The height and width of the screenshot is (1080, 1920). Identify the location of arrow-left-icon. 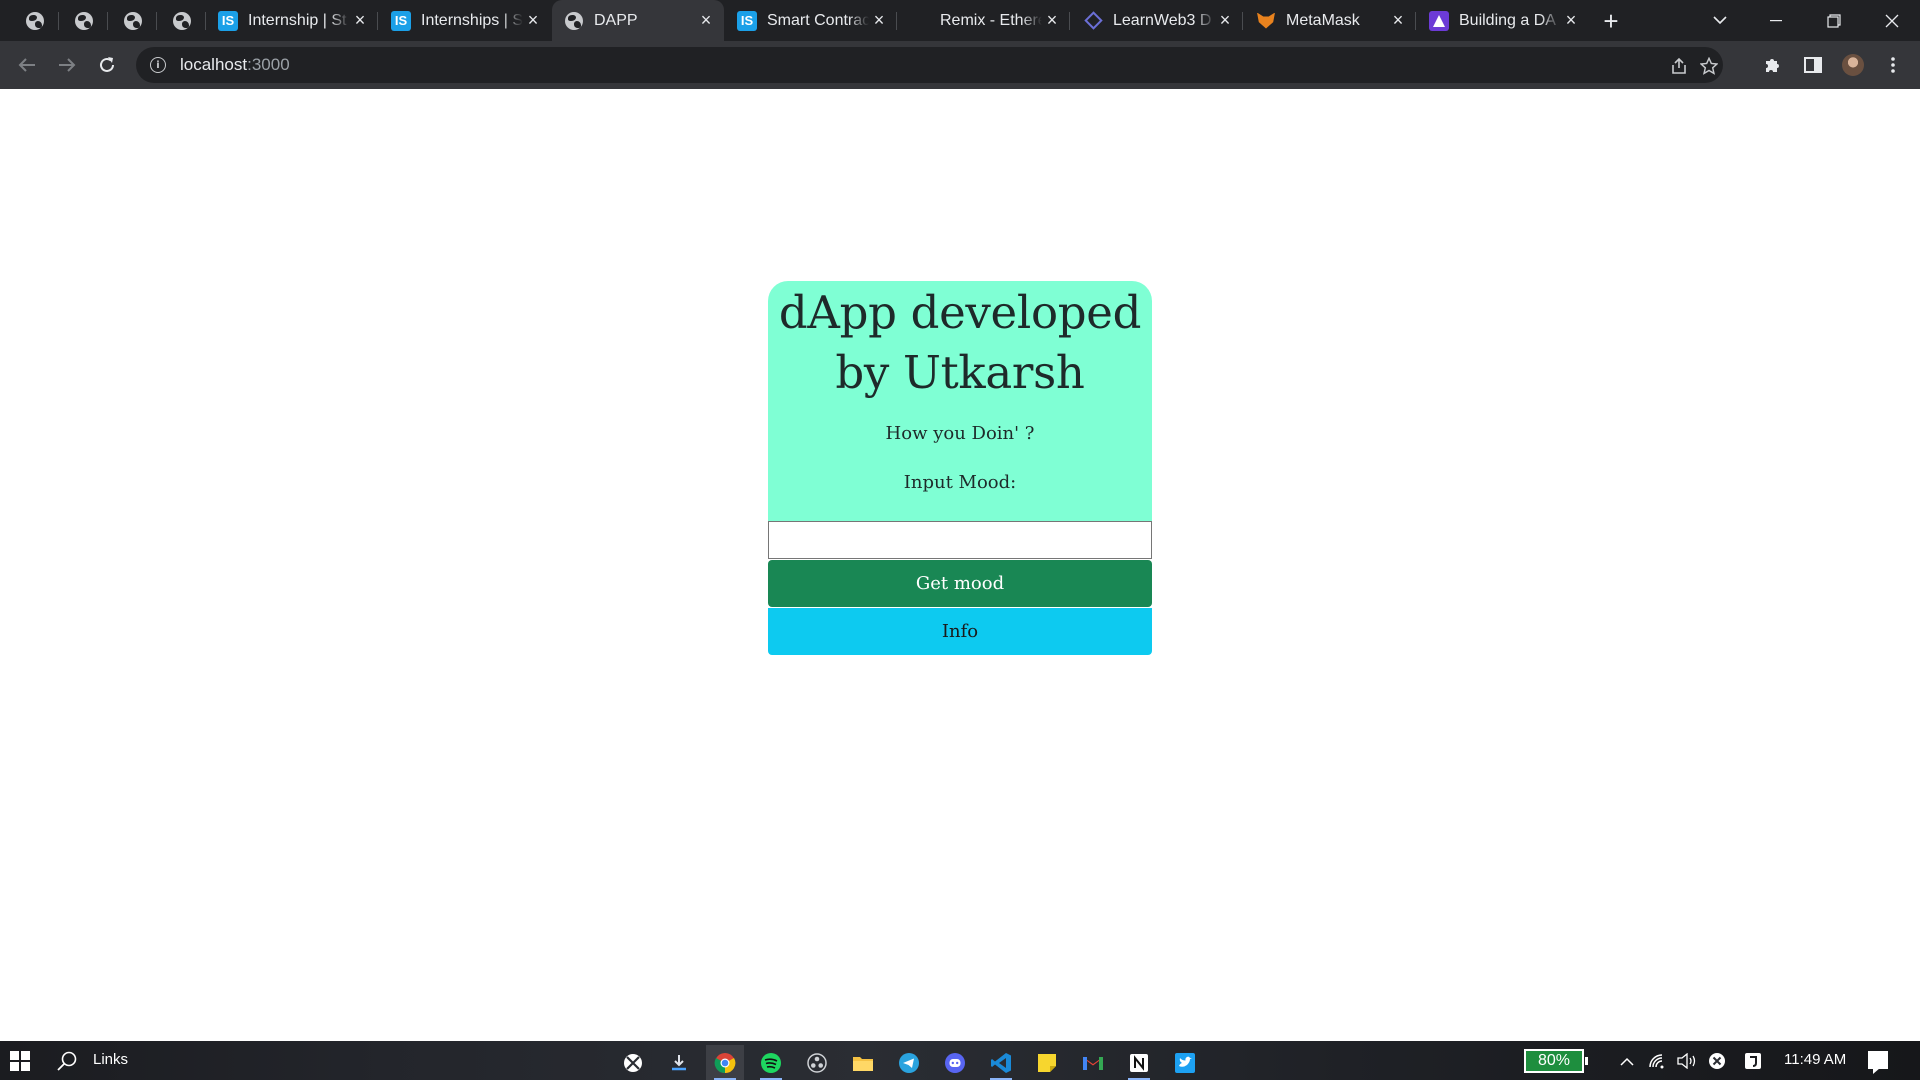
(26, 65).